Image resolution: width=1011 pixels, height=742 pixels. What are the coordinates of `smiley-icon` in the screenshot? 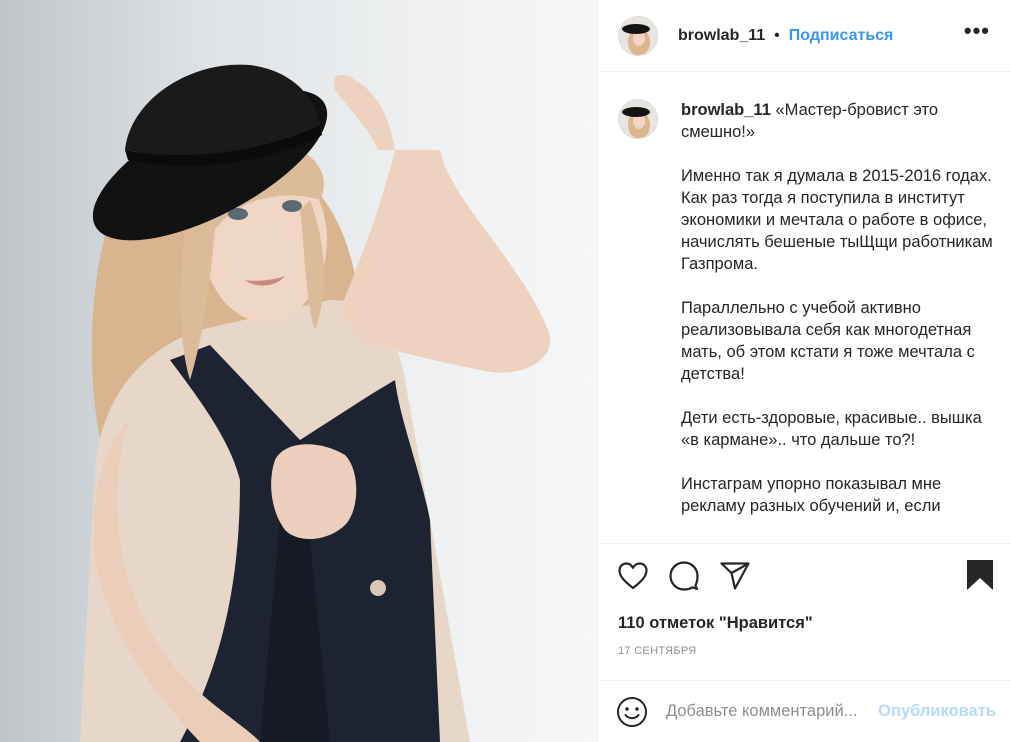 It's located at (632, 712).